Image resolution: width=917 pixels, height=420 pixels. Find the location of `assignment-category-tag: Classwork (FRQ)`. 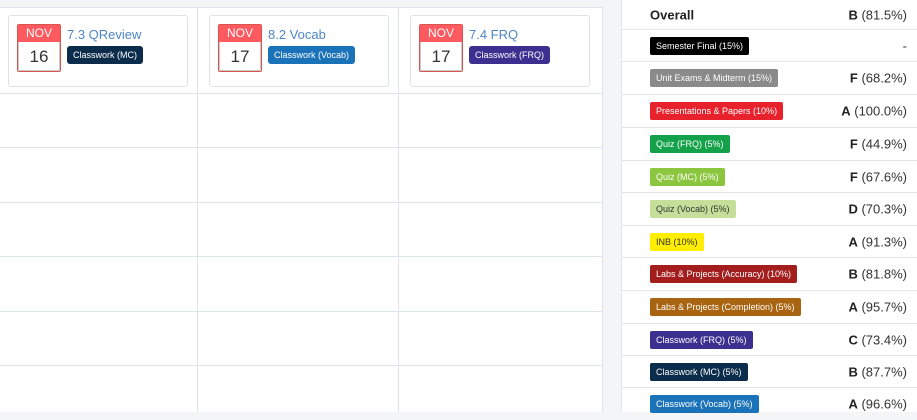

assignment-category-tag: Classwork (FRQ) is located at coordinates (509, 55).